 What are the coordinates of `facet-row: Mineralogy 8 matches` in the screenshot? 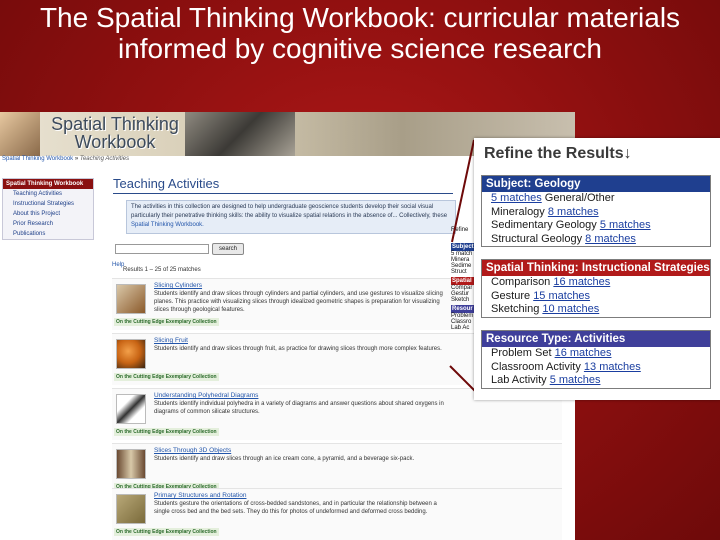 It's located at (596, 213).